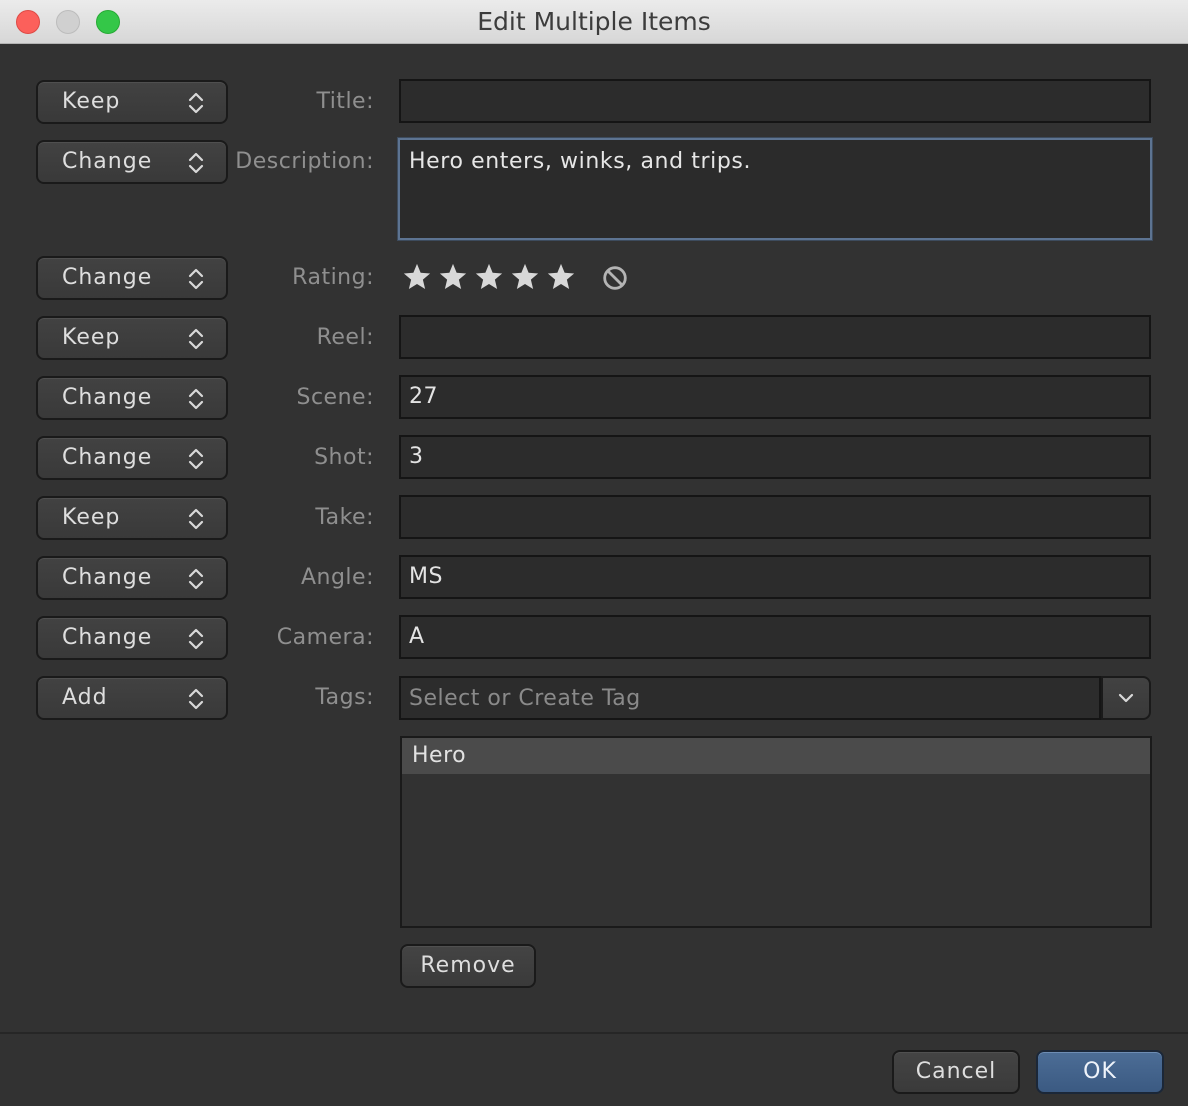 This screenshot has width=1188, height=1106. I want to click on angle-value: MS, so click(426, 576).